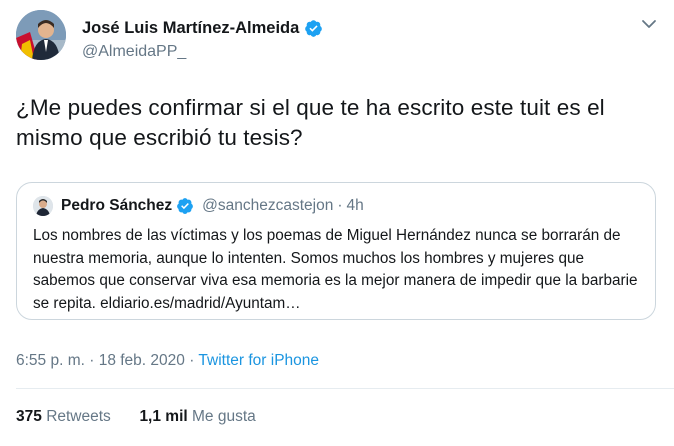 The image size is (674, 446). What do you see at coordinates (41, 35) in the screenshot?
I see `author-avatar` at bounding box center [41, 35].